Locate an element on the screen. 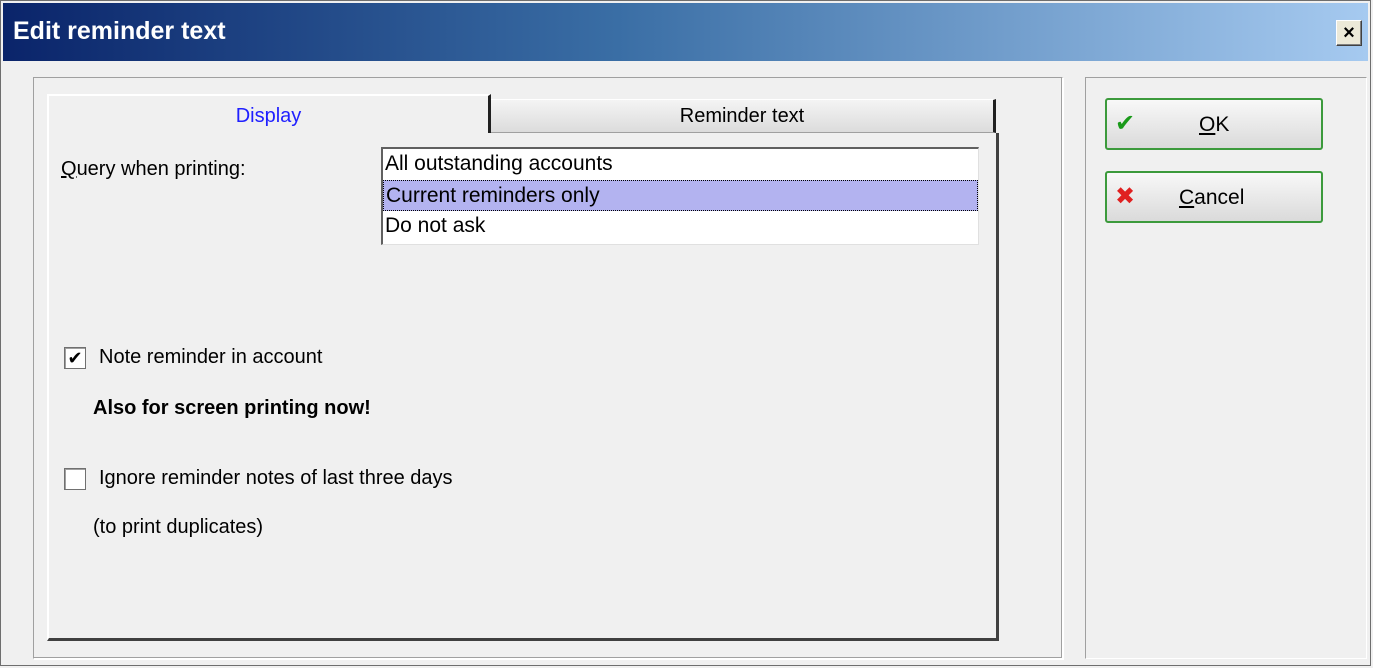  window-title: Edit reminder text is located at coordinates (119, 31).